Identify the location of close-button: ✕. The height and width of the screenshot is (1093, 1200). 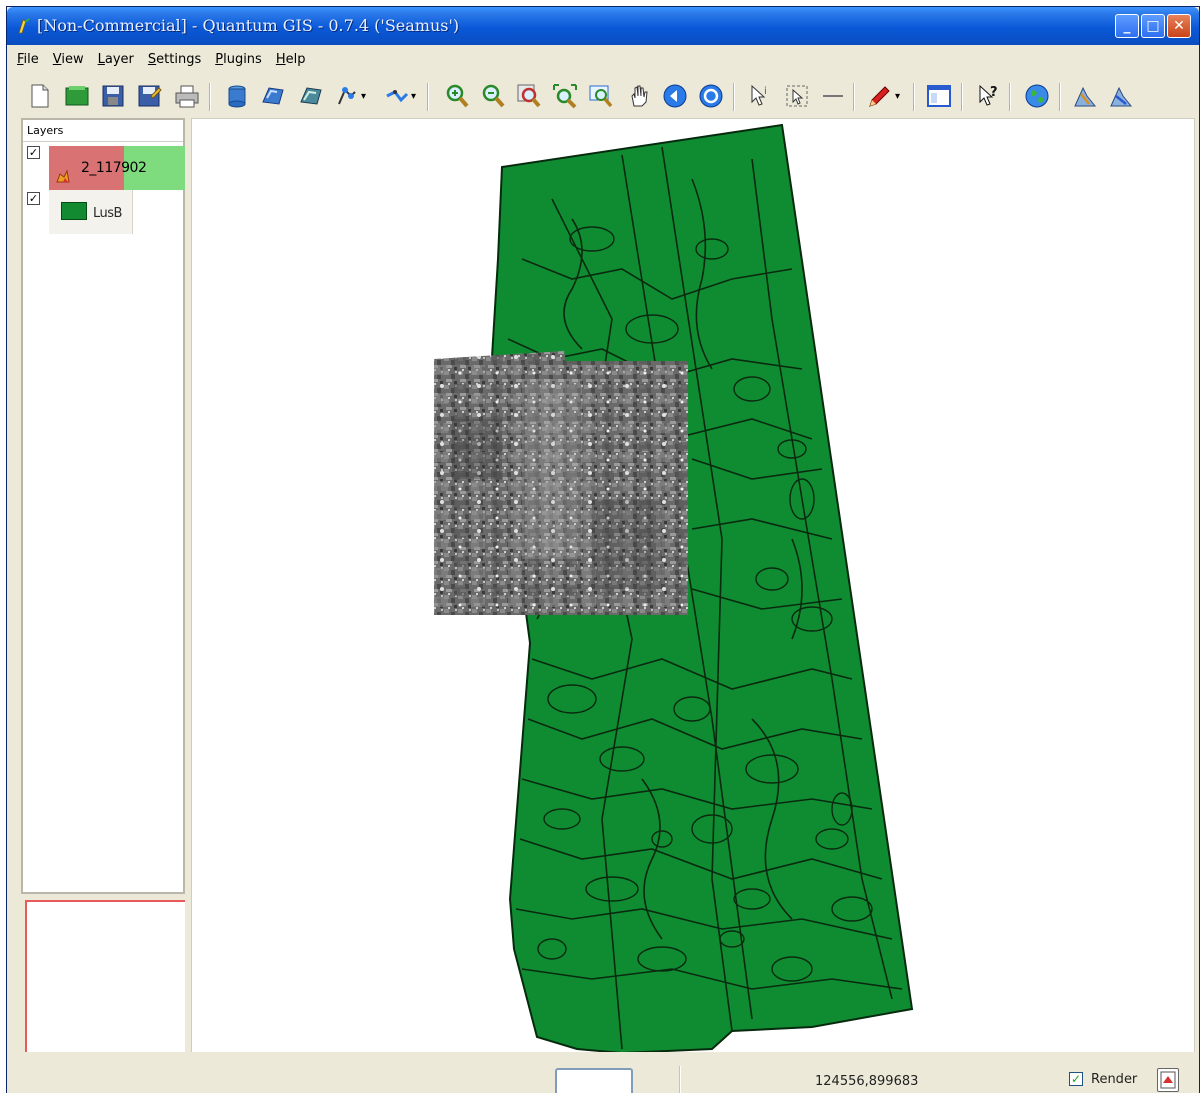
(1179, 26).